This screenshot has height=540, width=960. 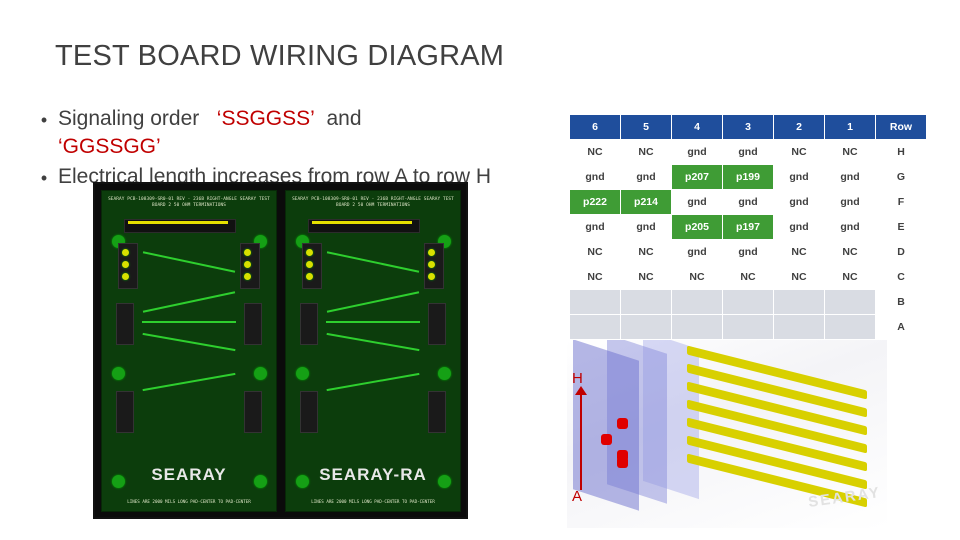 I want to click on arrow-shaft, so click(x=581, y=441).